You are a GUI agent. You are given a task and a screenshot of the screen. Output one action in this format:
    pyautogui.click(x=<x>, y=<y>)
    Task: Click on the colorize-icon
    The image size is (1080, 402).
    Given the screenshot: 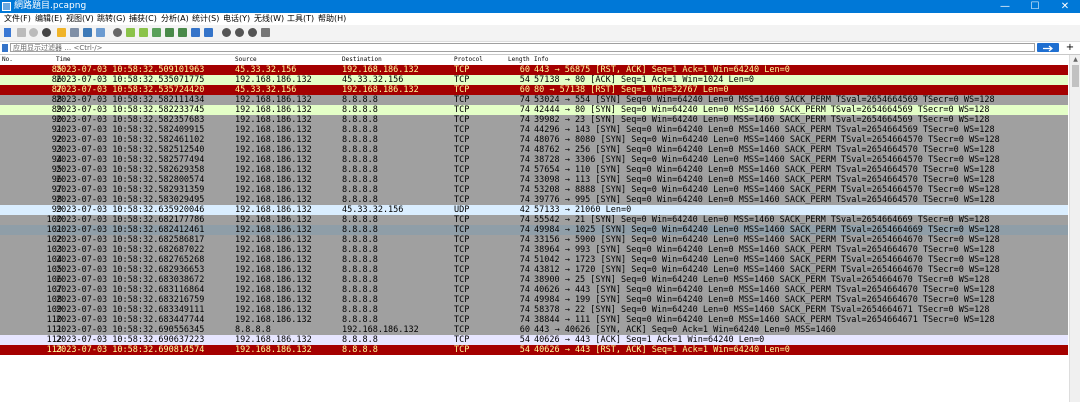 What is the action you would take?
    pyautogui.click(x=208, y=32)
    